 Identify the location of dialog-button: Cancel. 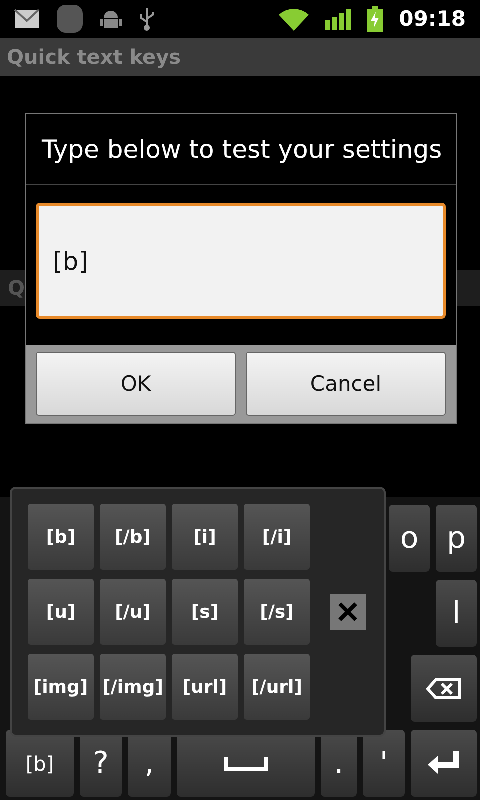
(346, 384).